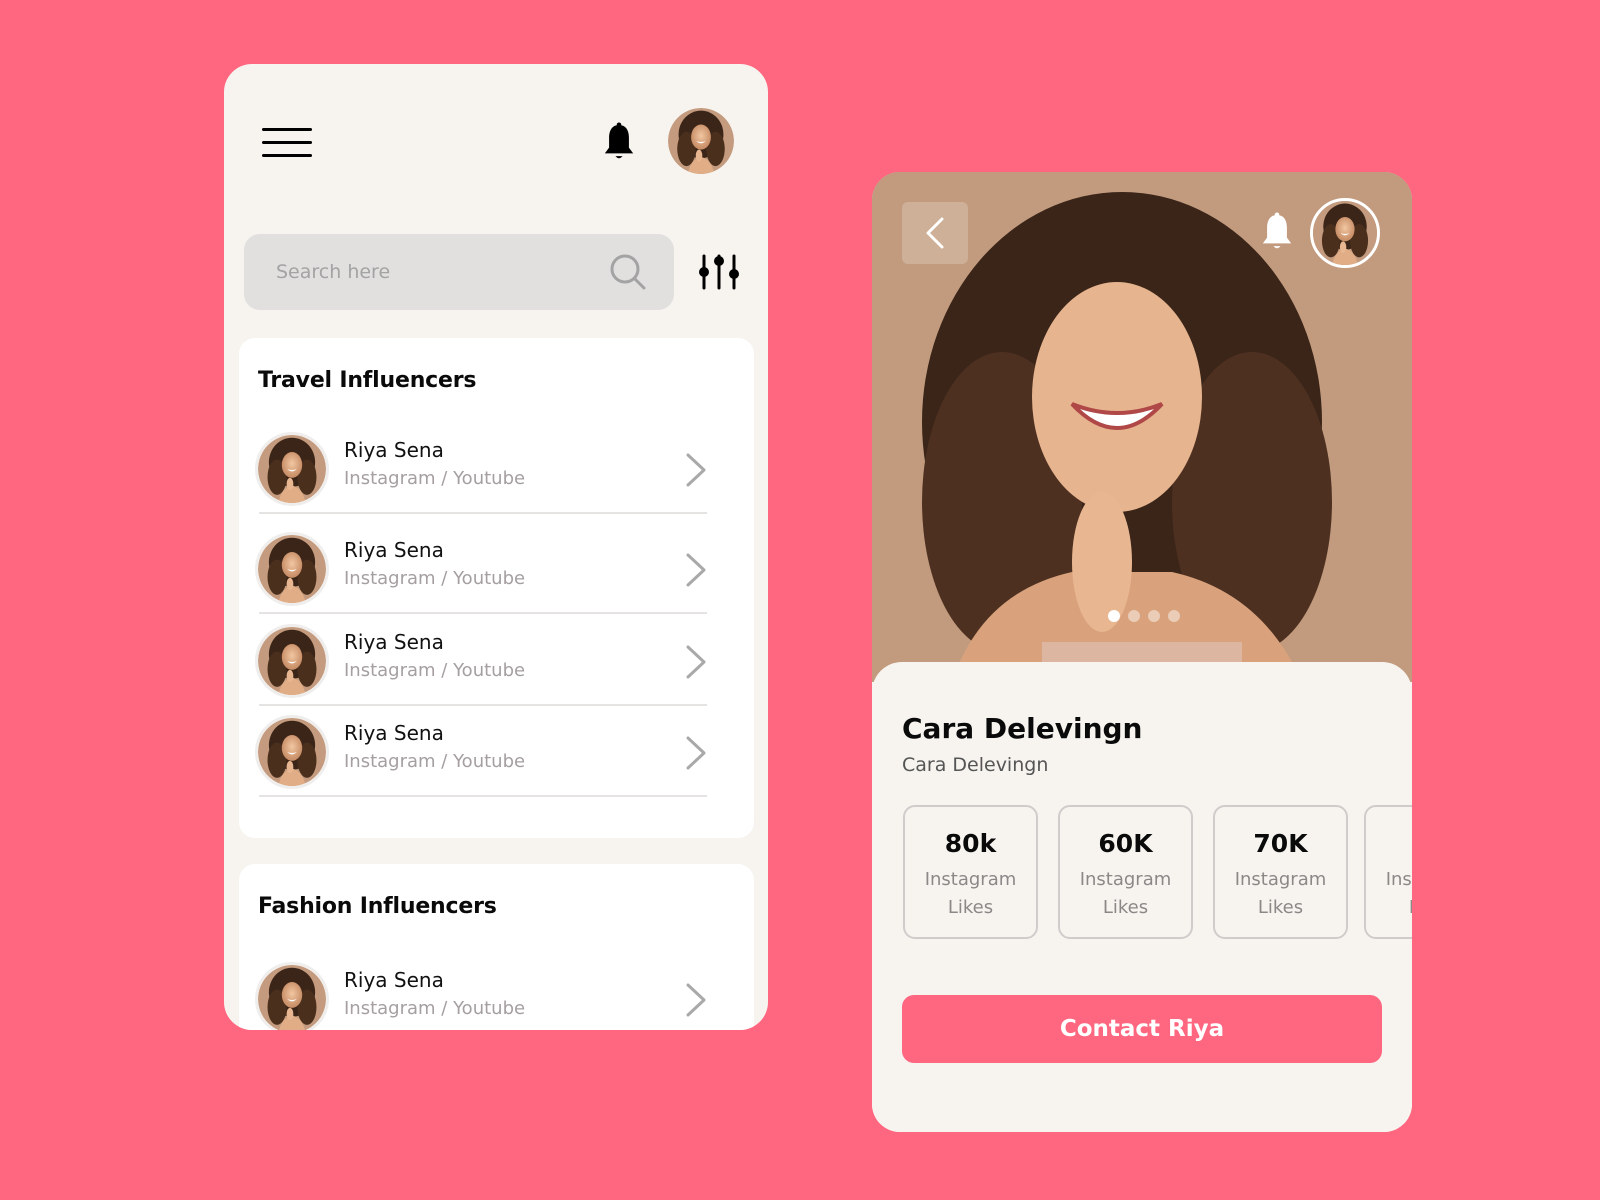 The image size is (1600, 1200). Describe the element at coordinates (426, 272) in the screenshot. I see `search-input` at that location.